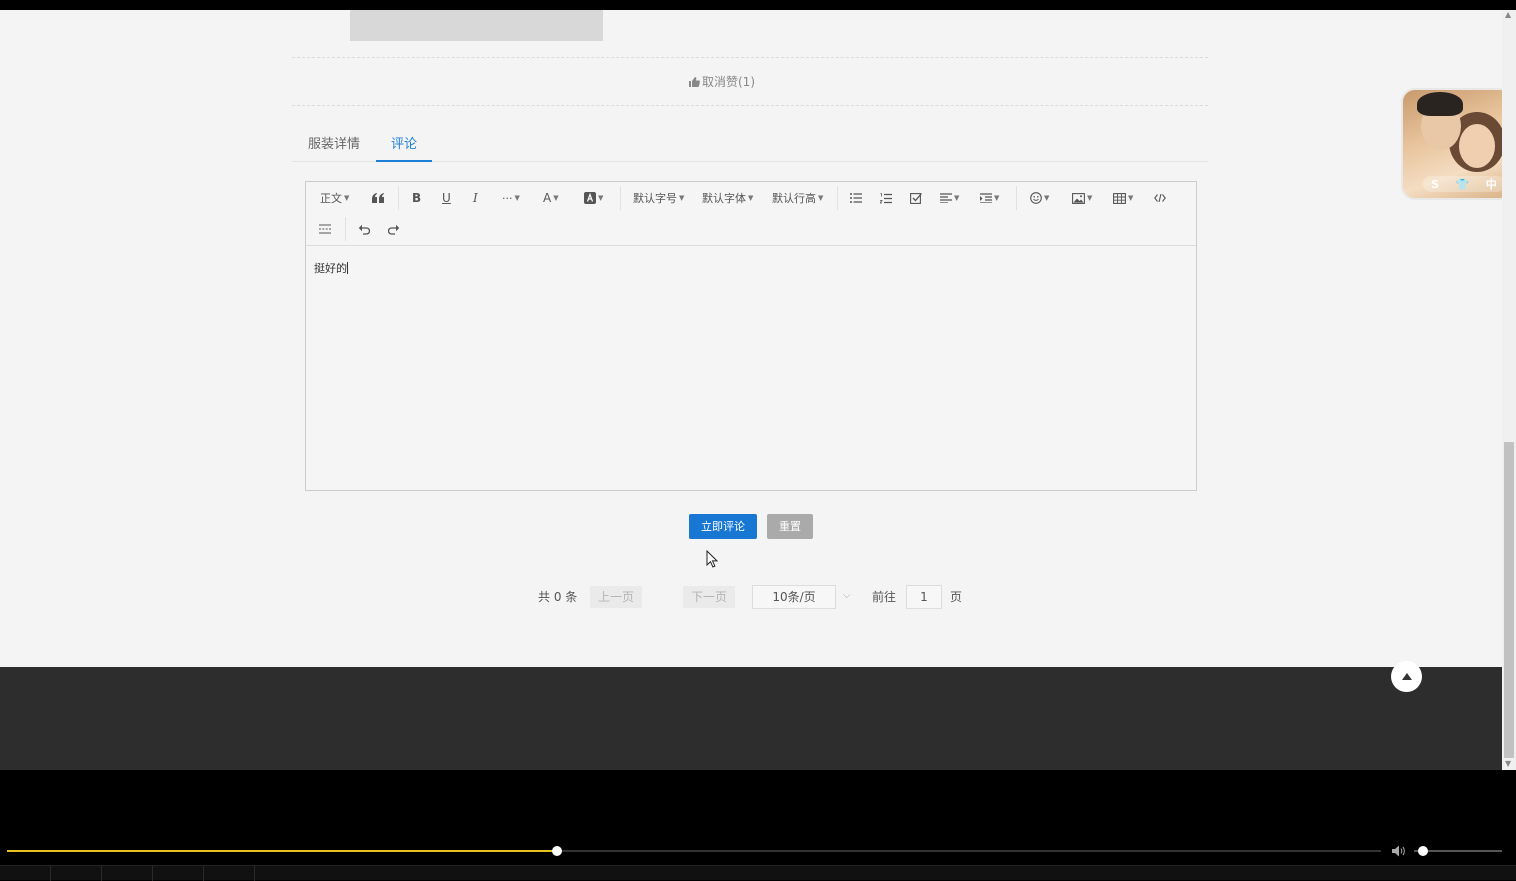 This screenshot has width=1516, height=881. I want to click on pagination-total: 共 0 条, so click(558, 597).